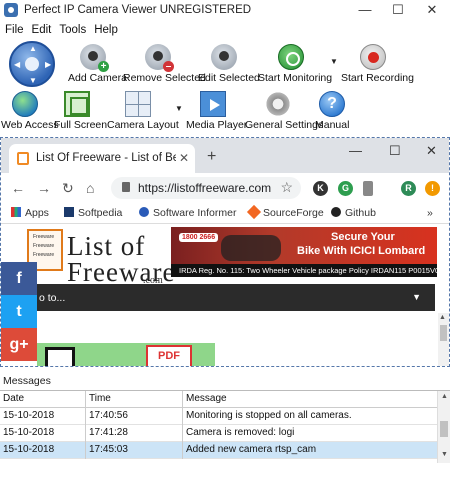 The width and height of the screenshot is (450, 477). What do you see at coordinates (353, 213) in the screenshot?
I see `bookmark-github: Github` at bounding box center [353, 213].